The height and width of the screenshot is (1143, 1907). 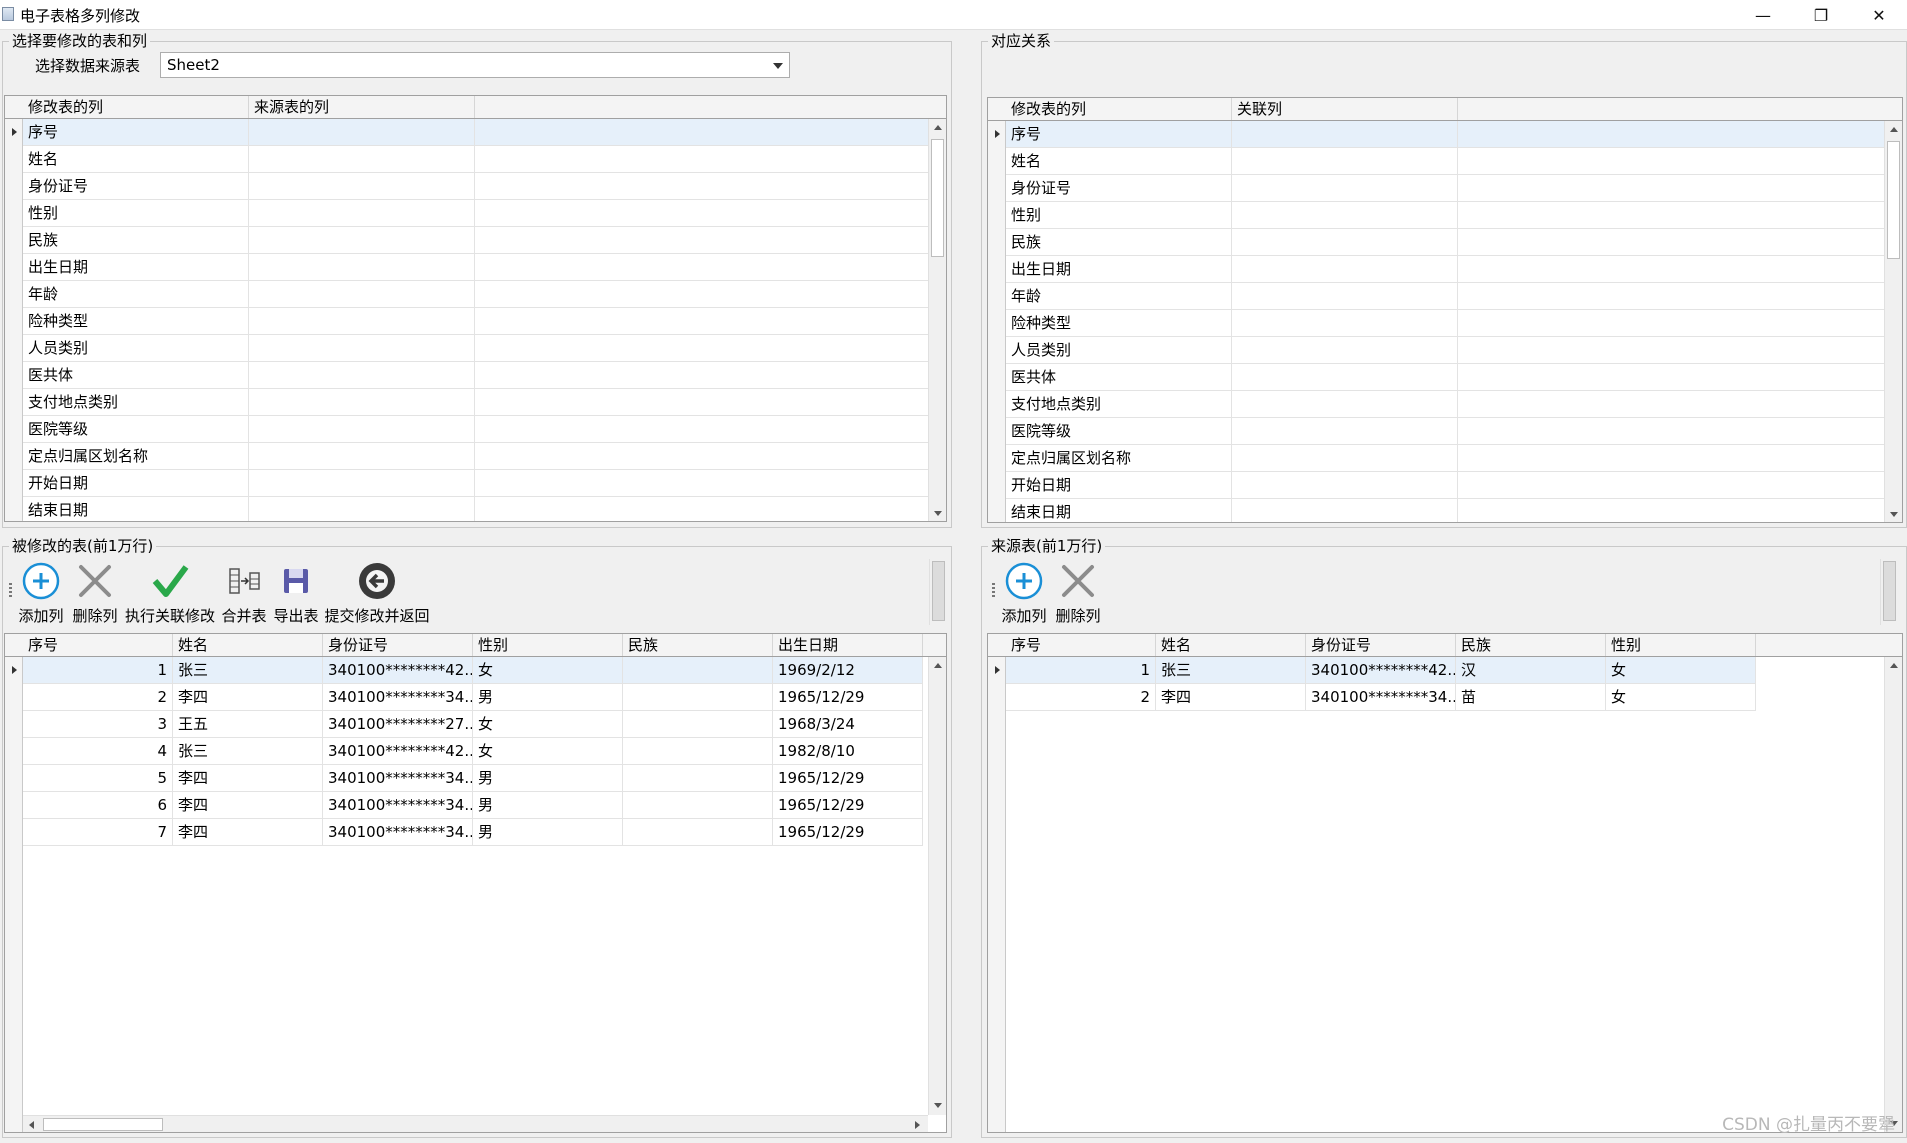 I want to click on column-name-cell: 性别, so click(x=1119, y=215).